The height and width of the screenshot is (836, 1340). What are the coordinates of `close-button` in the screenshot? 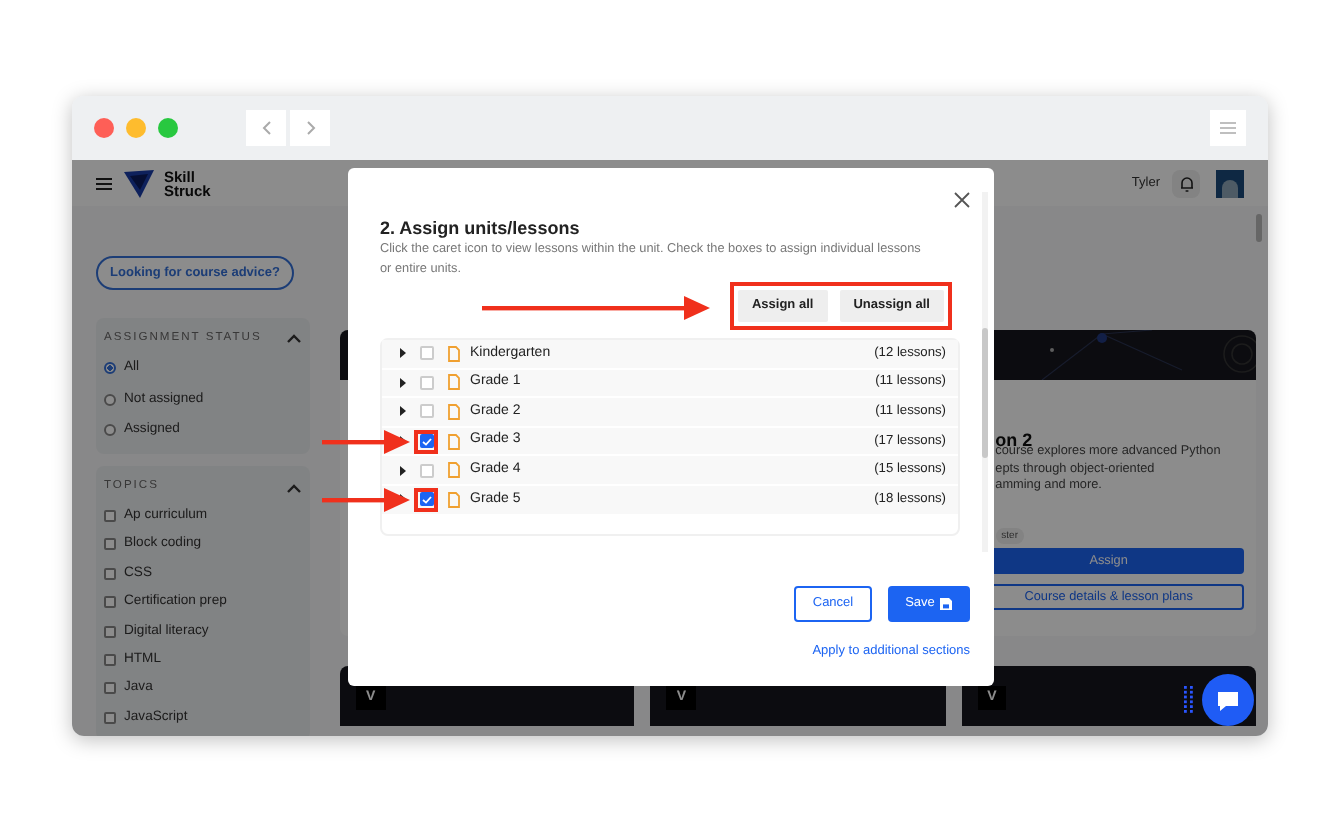 It's located at (962, 200).